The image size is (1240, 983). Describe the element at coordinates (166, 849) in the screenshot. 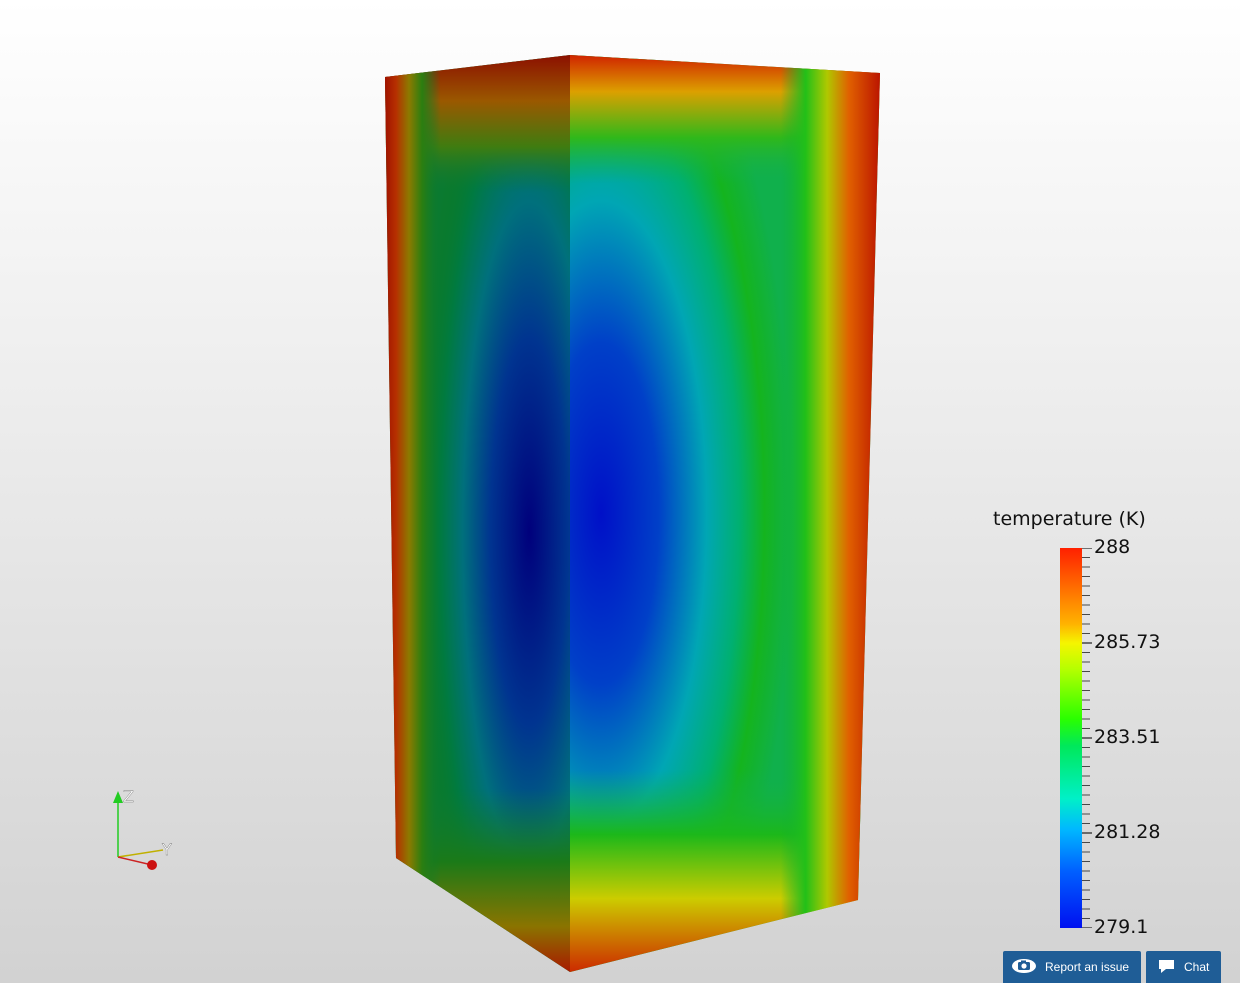

I see `y-axis-label: Y` at that location.